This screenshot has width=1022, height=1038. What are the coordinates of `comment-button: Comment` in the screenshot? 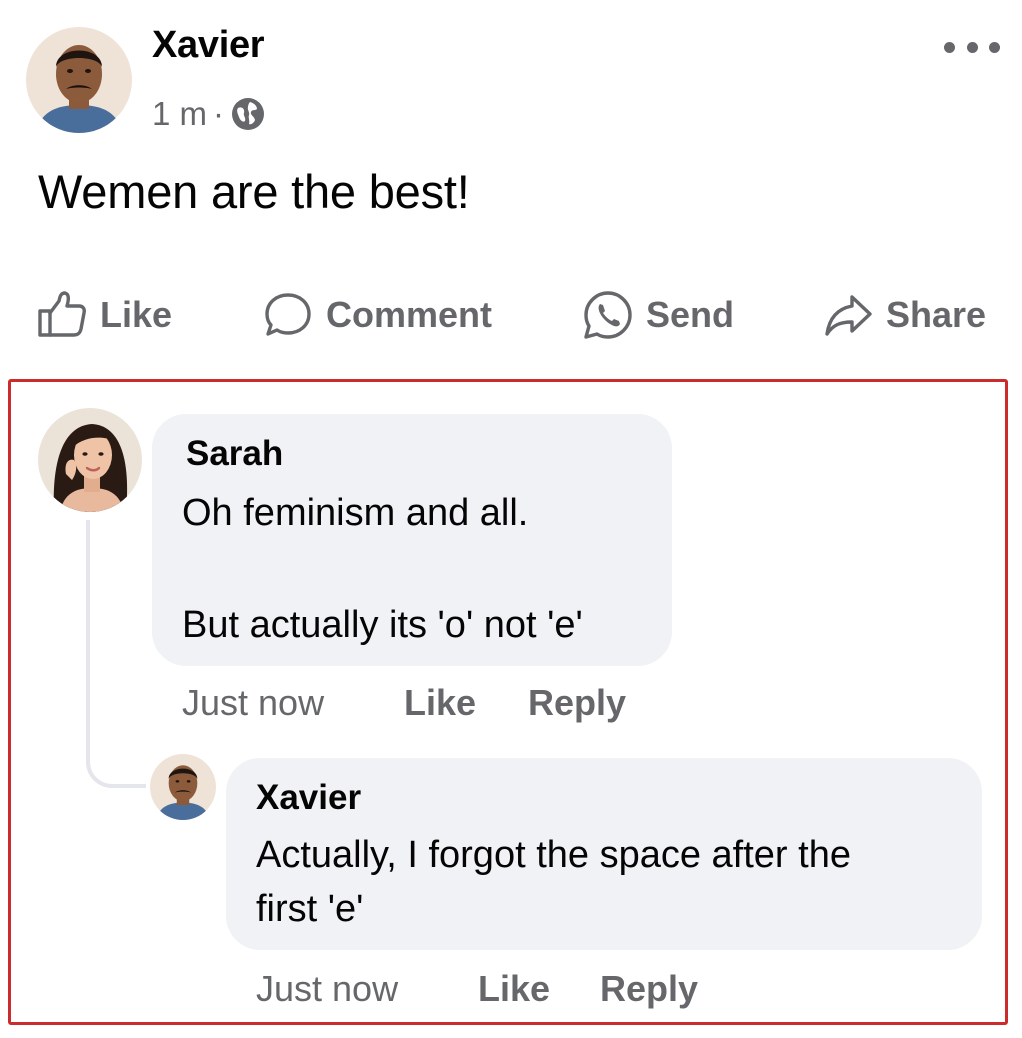 It's located at (377, 315).